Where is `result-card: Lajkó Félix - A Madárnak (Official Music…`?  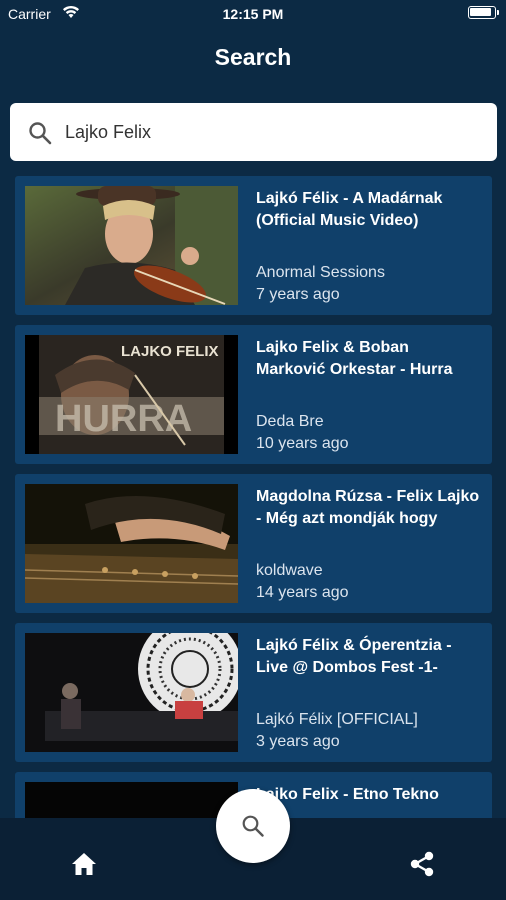
result-card: Lajkó Félix - A Madárnak (Official Music… is located at coordinates (253, 245).